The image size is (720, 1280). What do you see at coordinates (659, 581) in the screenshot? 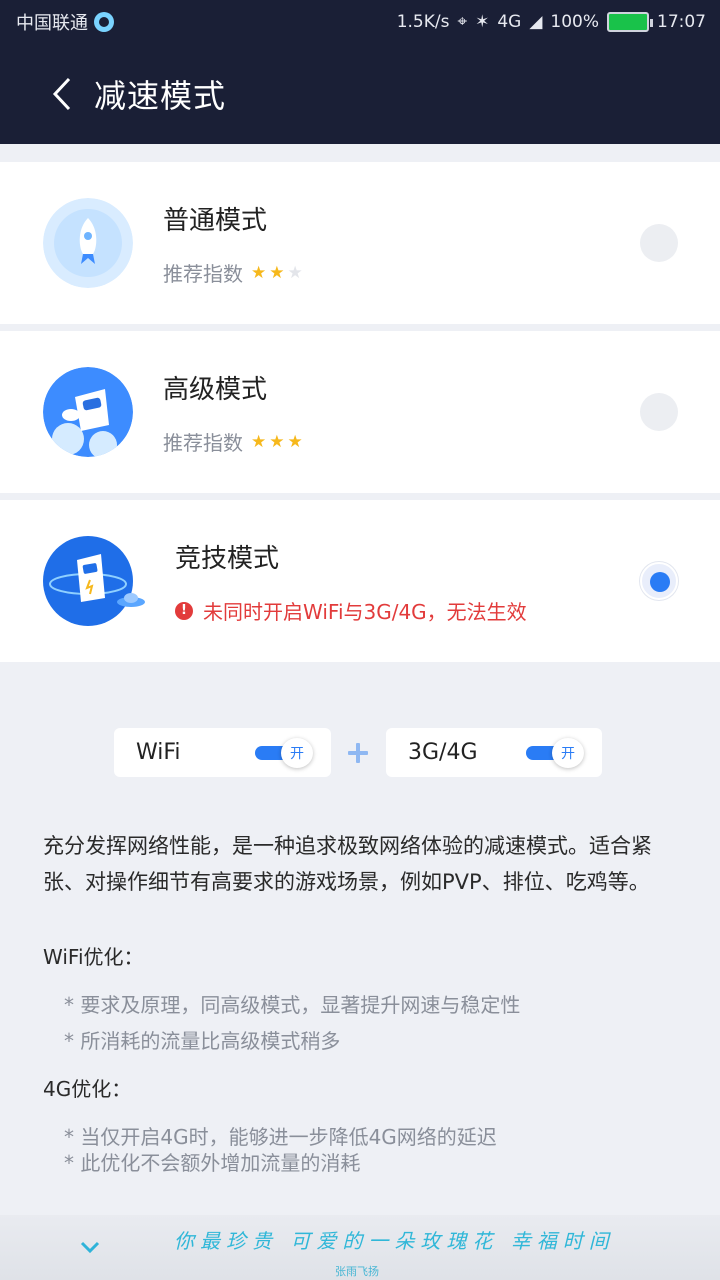
I see `mode-radio-competitive` at bounding box center [659, 581].